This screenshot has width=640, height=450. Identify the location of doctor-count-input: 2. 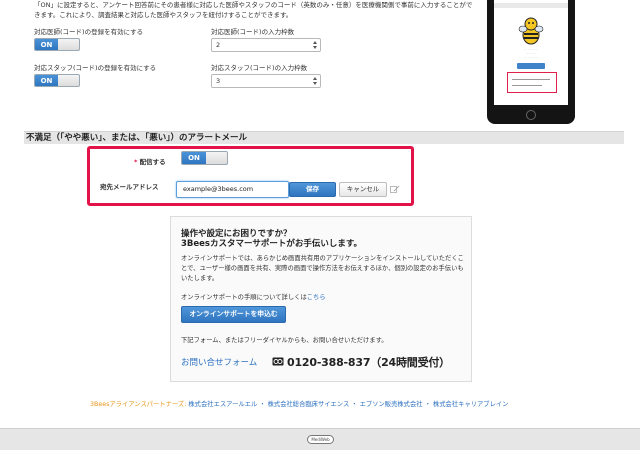
(266, 45).